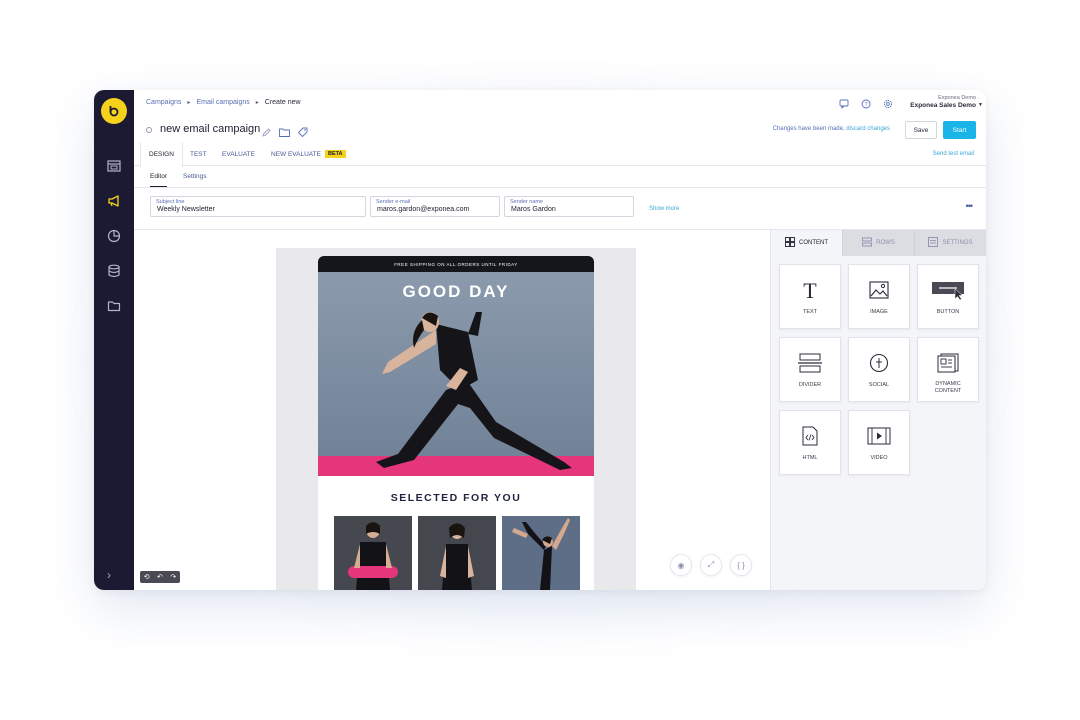  Describe the element at coordinates (844, 104) in the screenshot. I see `chat-icon` at that location.